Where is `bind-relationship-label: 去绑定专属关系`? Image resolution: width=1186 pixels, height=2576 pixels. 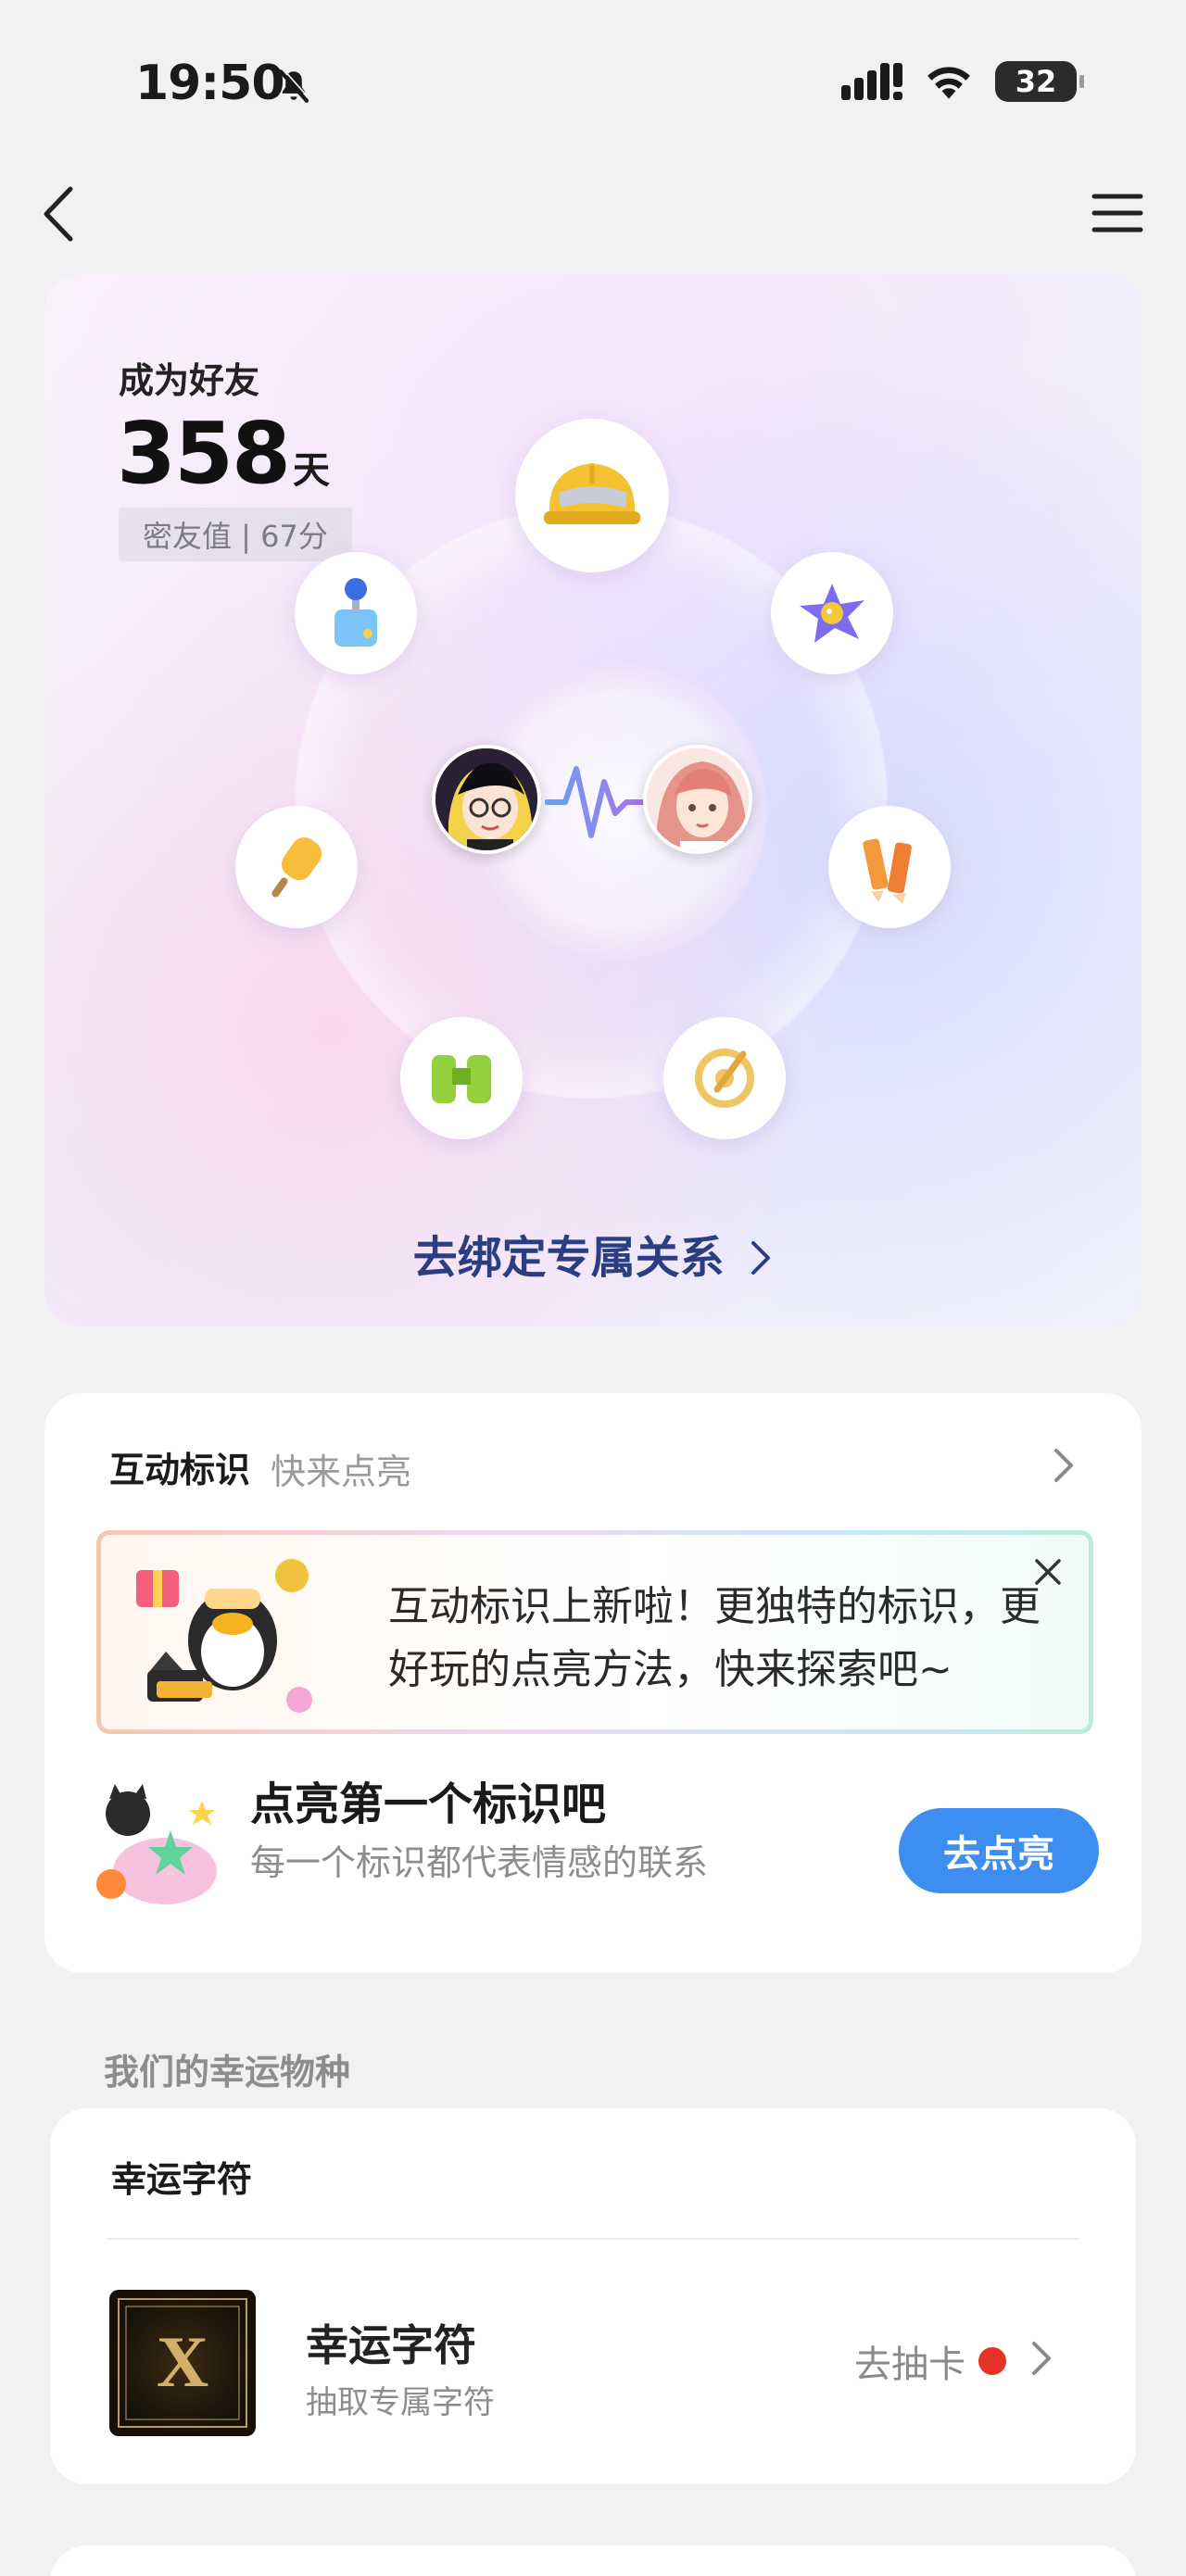
bind-relationship-label: 去绑定专属关系 is located at coordinates (568, 1258).